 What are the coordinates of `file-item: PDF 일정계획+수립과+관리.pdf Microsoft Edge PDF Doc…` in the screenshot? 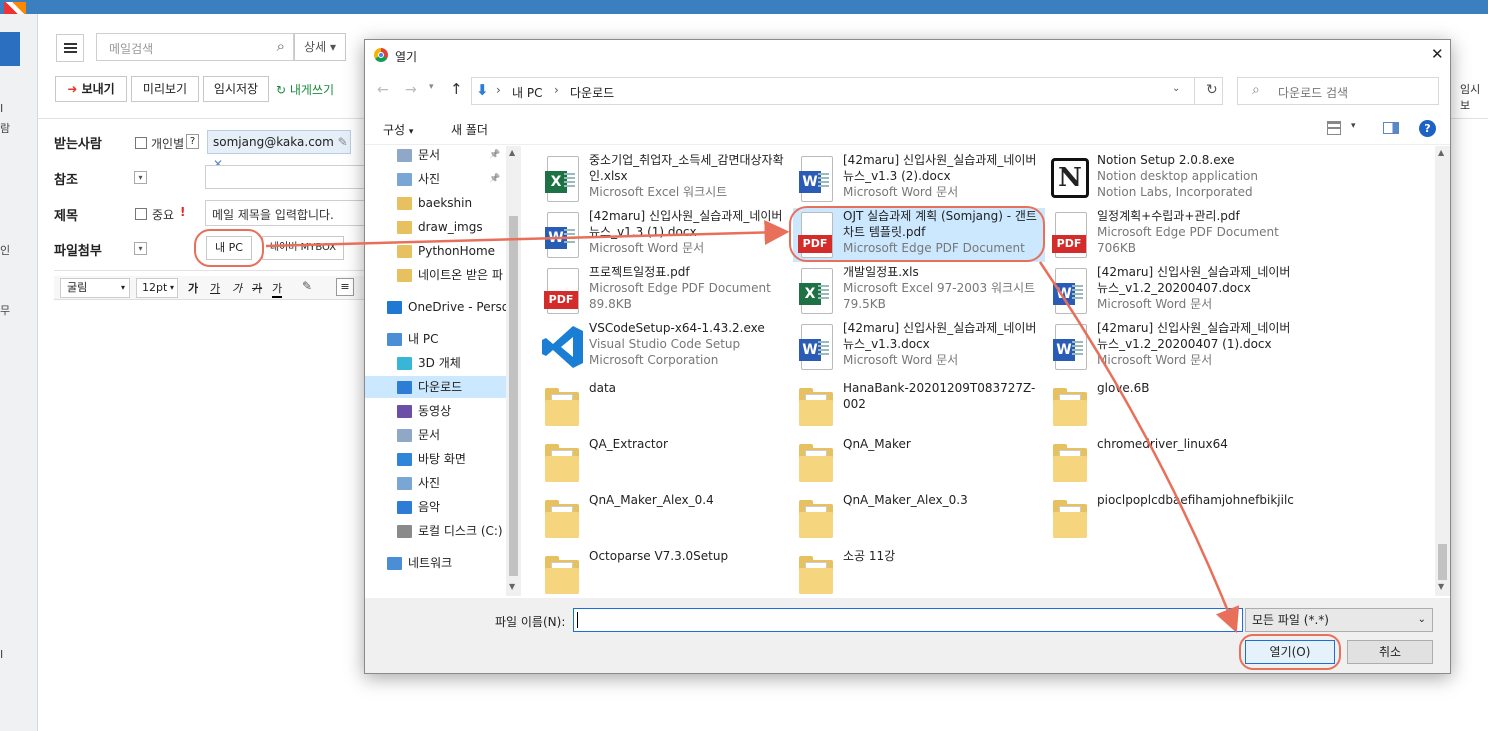 It's located at (1173, 235).